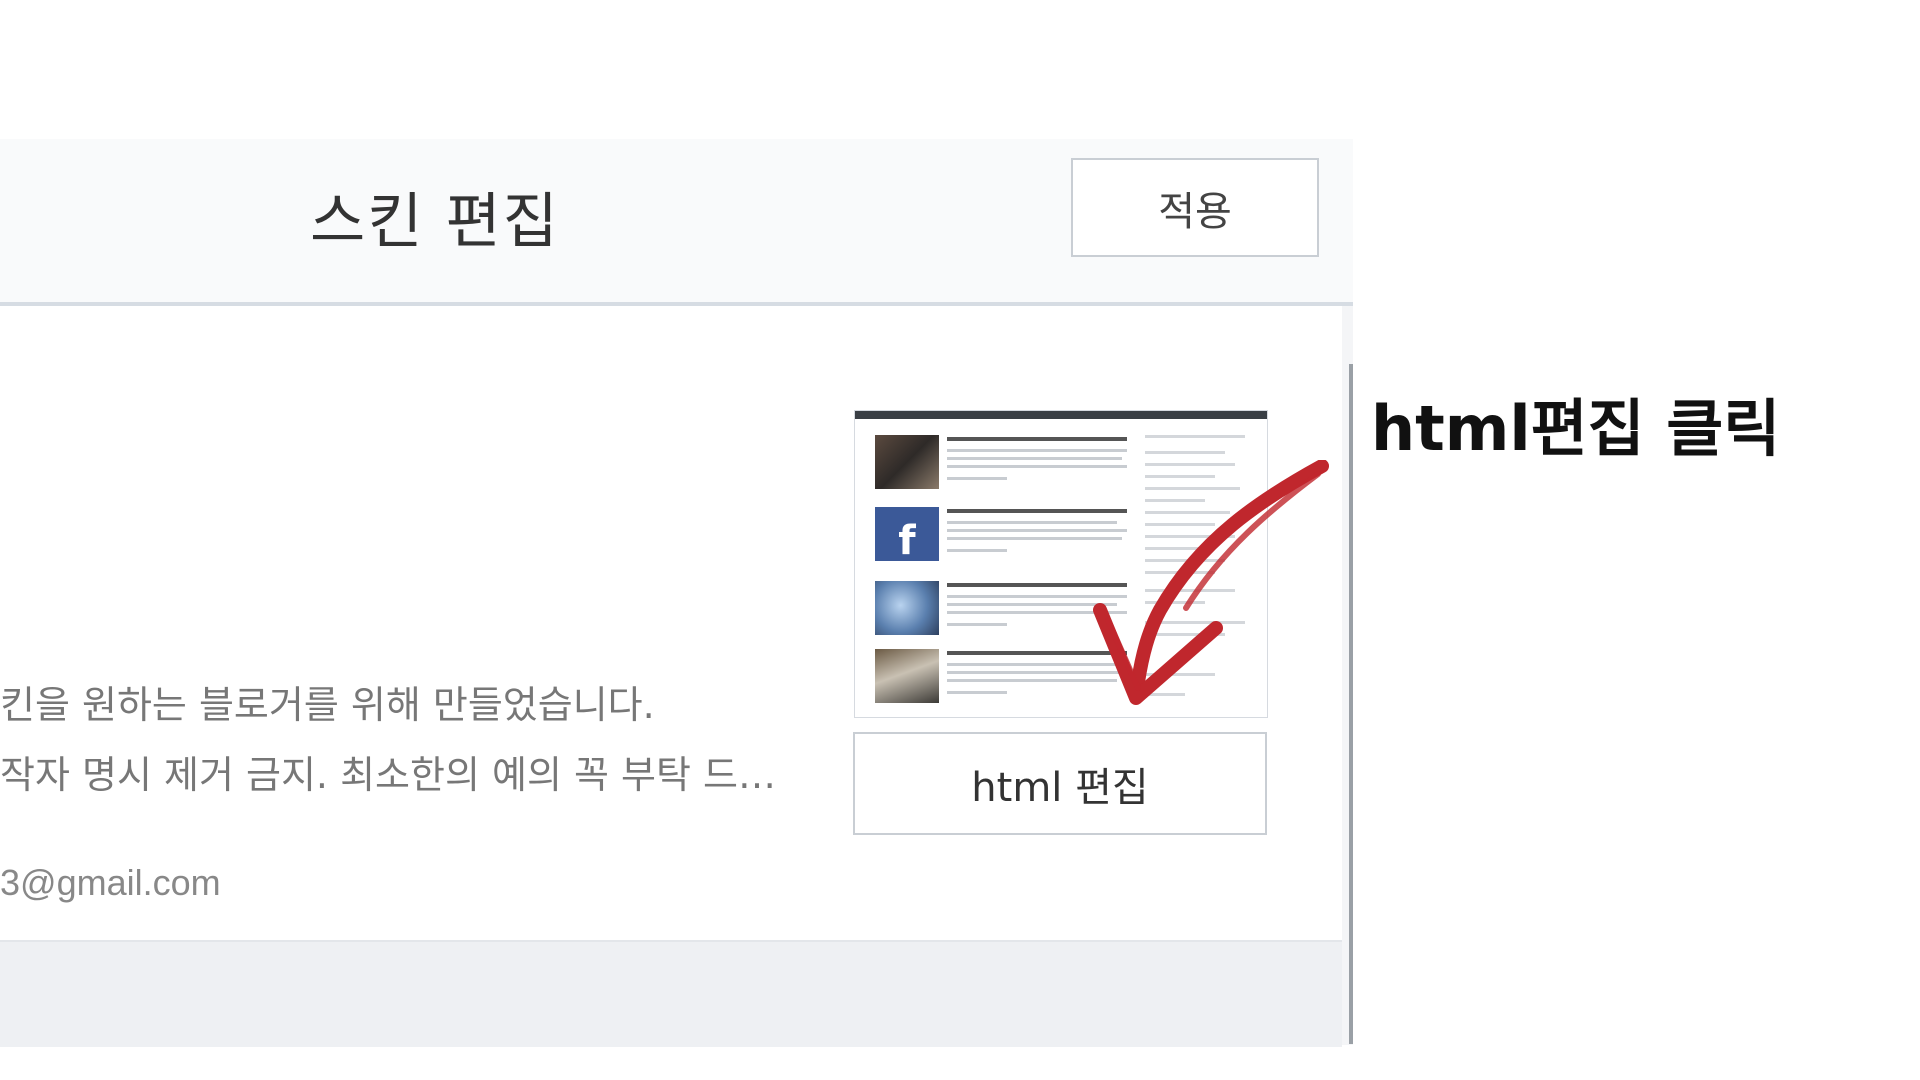 Image resolution: width=1920 pixels, height=1080 pixels. What do you see at coordinates (671, 993) in the screenshot?
I see `panel-footer` at bounding box center [671, 993].